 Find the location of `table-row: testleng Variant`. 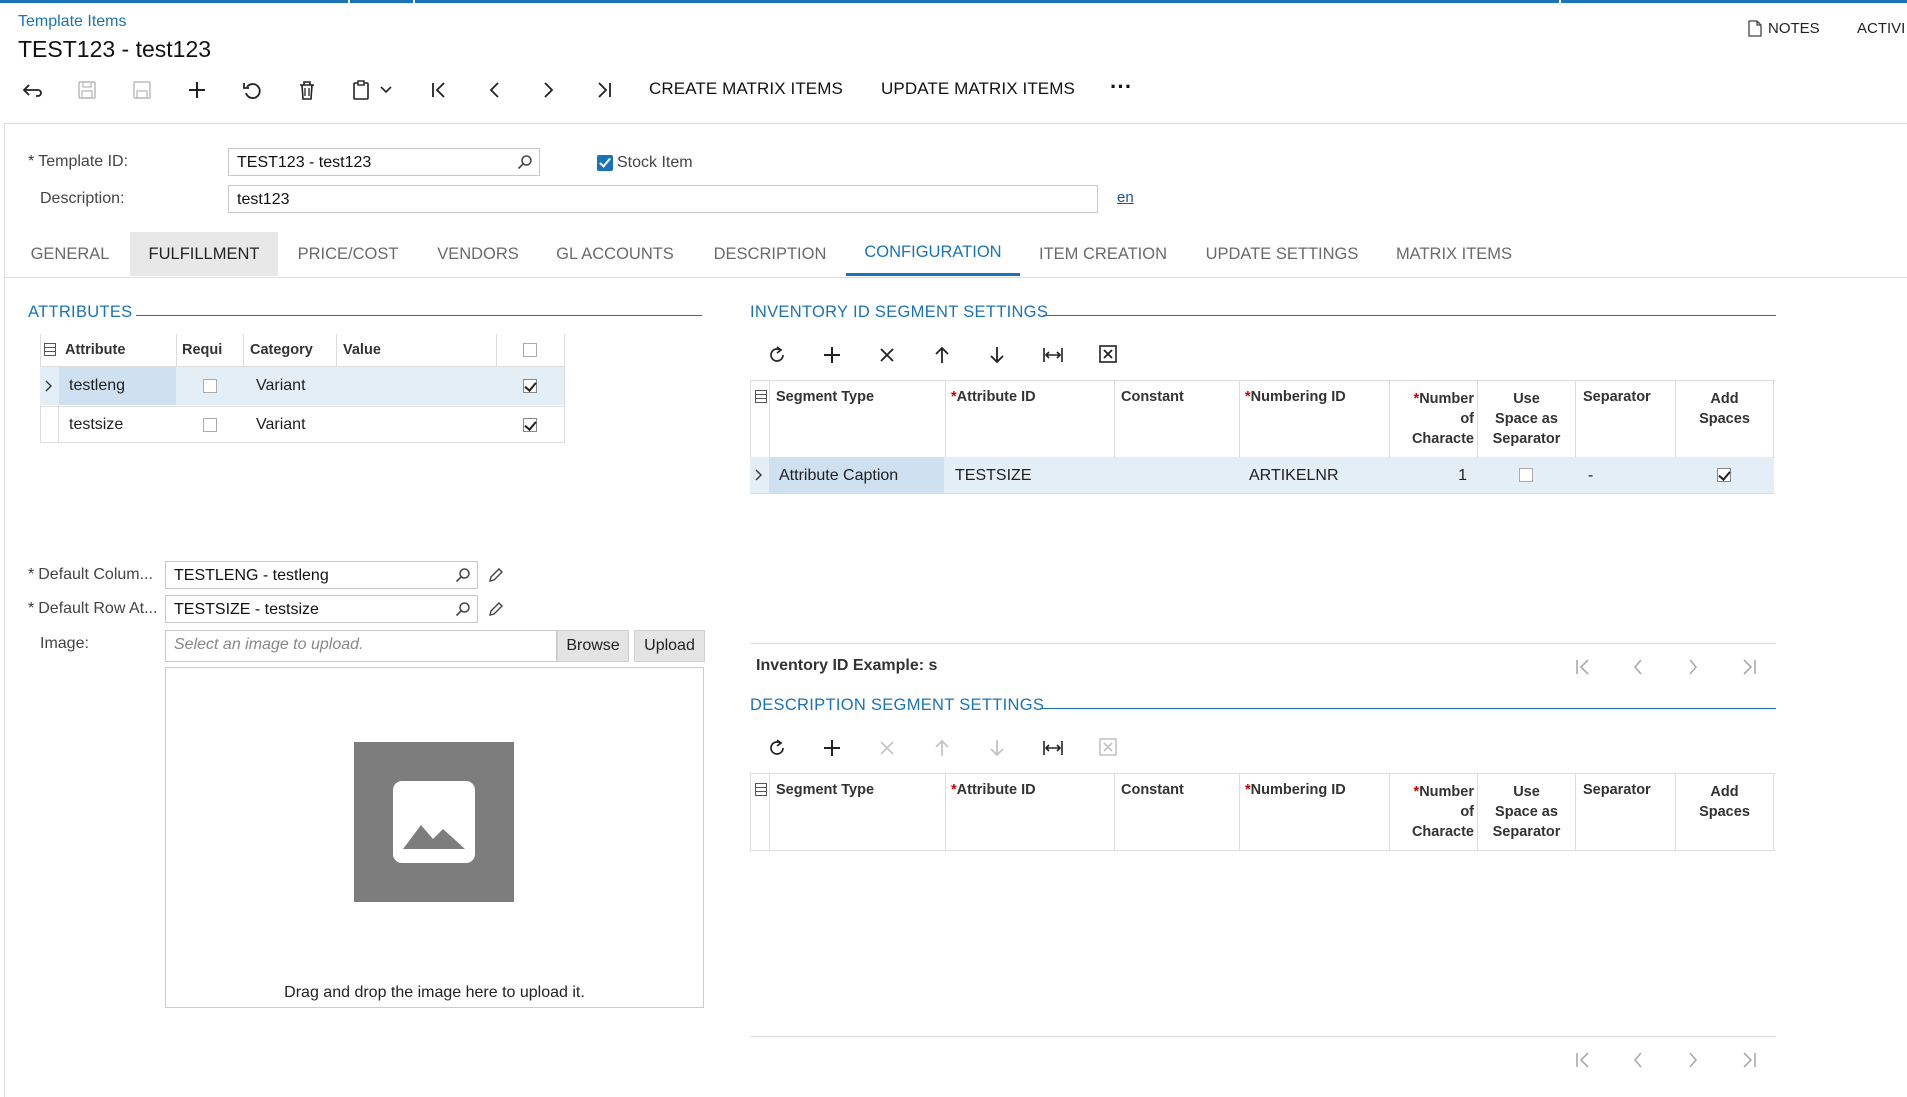

table-row: testleng Variant is located at coordinates (302, 386).